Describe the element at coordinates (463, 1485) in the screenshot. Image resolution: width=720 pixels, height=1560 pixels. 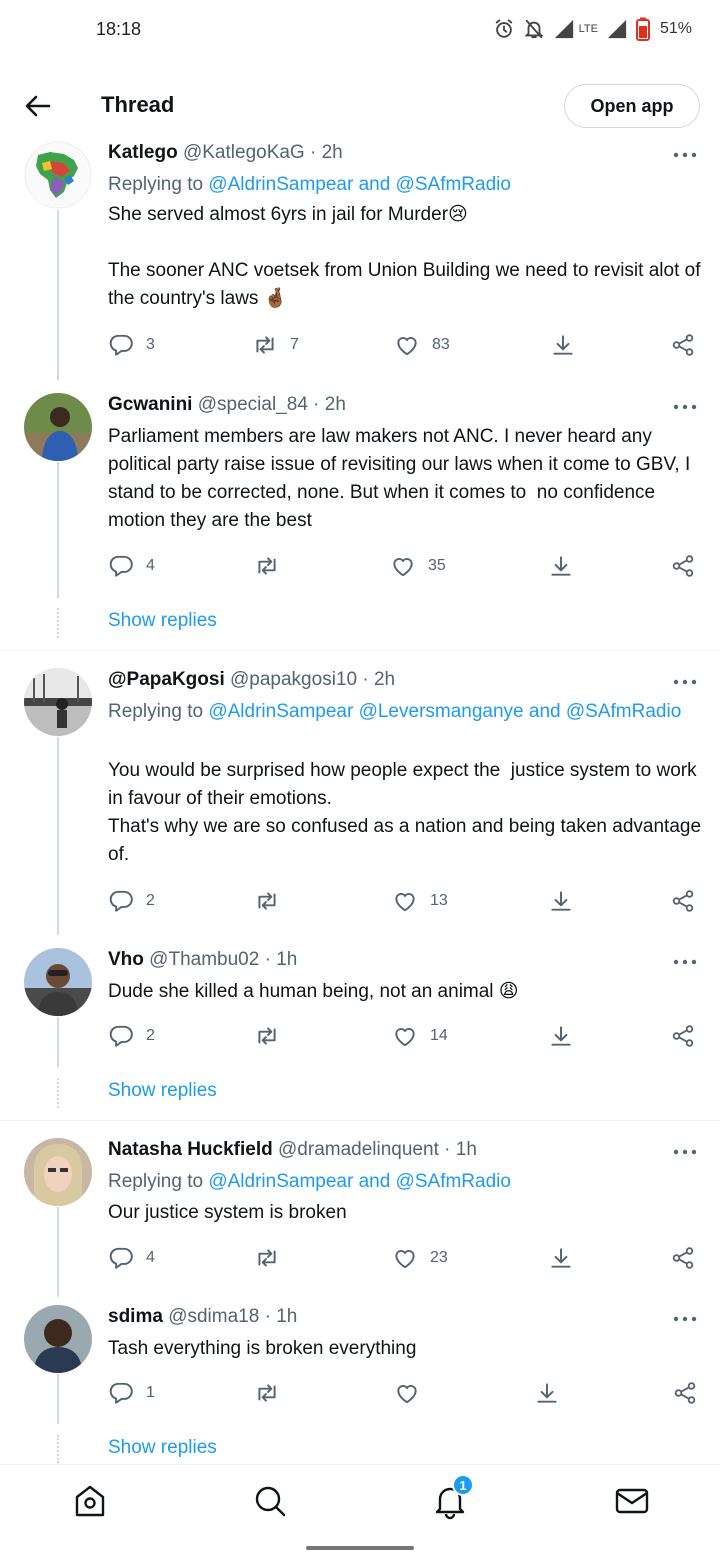
I see `notification-badge: 1` at that location.